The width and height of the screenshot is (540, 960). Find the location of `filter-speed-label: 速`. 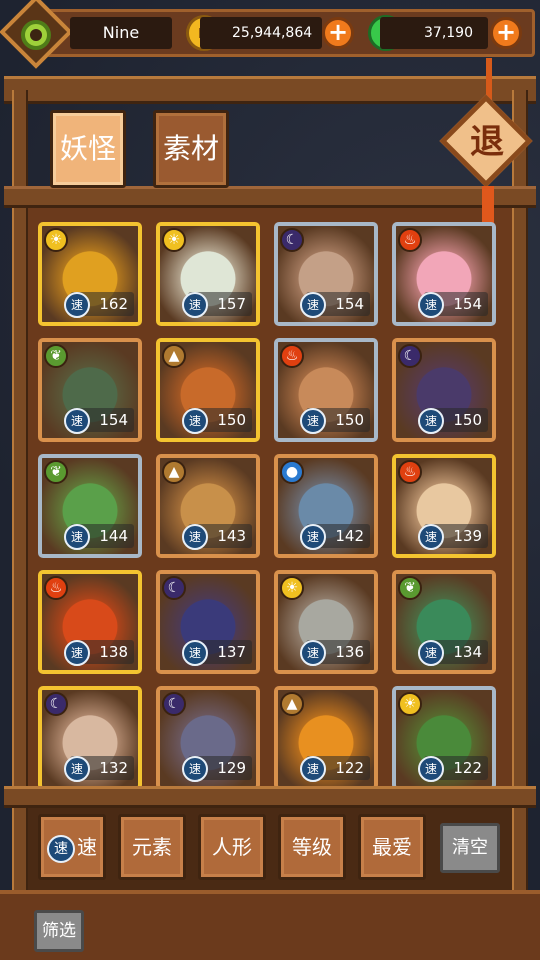

filter-speed-label: 速 is located at coordinates (87, 847).